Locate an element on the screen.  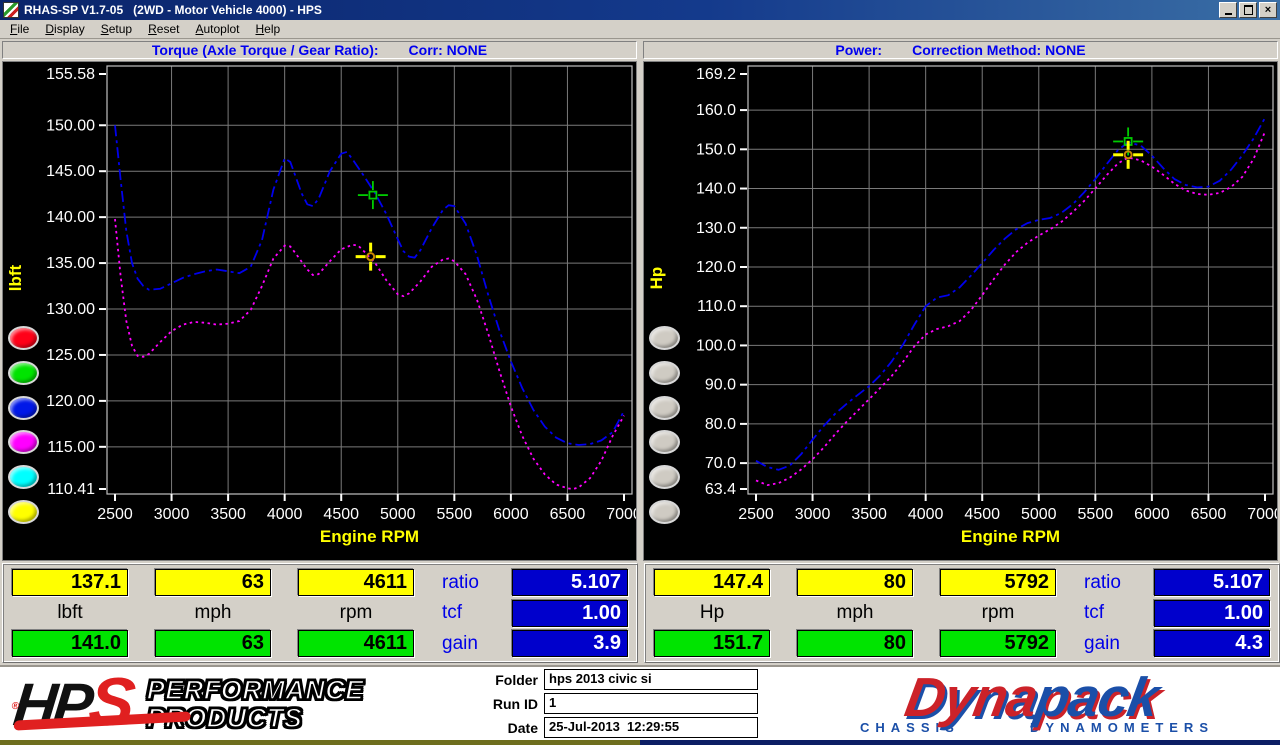
run1-speed-value: 63 is located at coordinates (213, 582).